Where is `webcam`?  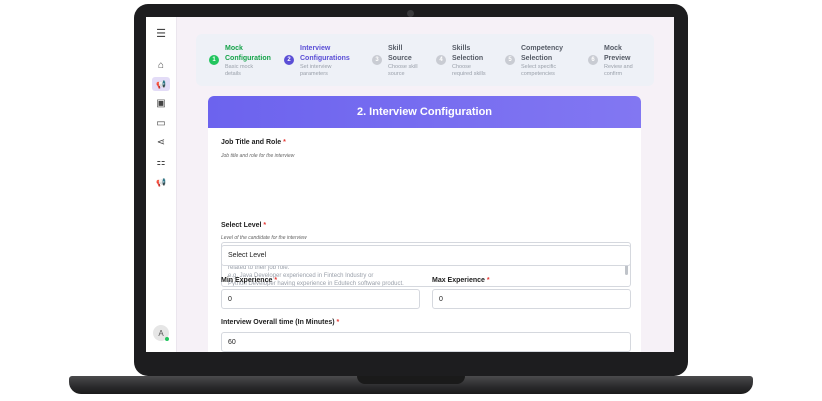
webcam is located at coordinates (410, 13).